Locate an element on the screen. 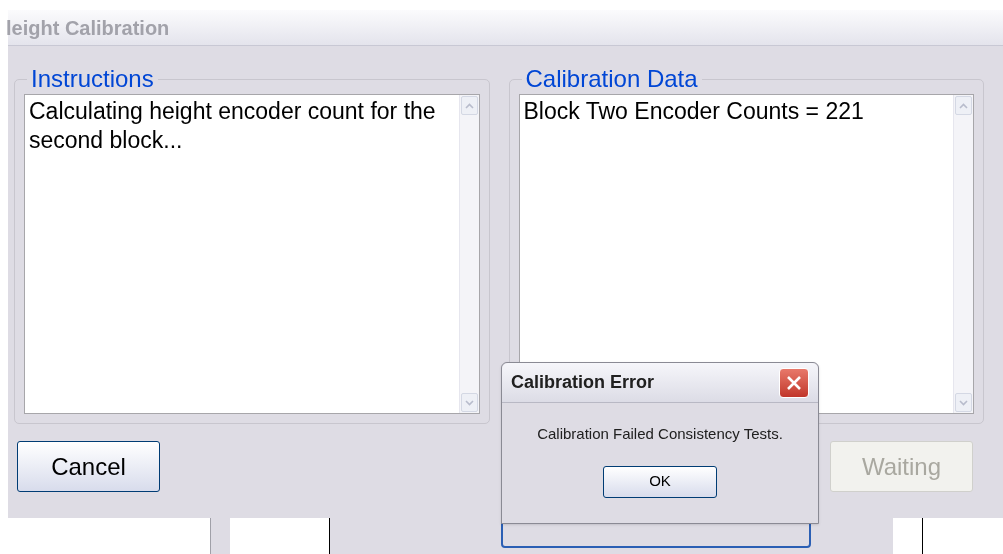  window-title: leight Calibration is located at coordinates (88, 28).